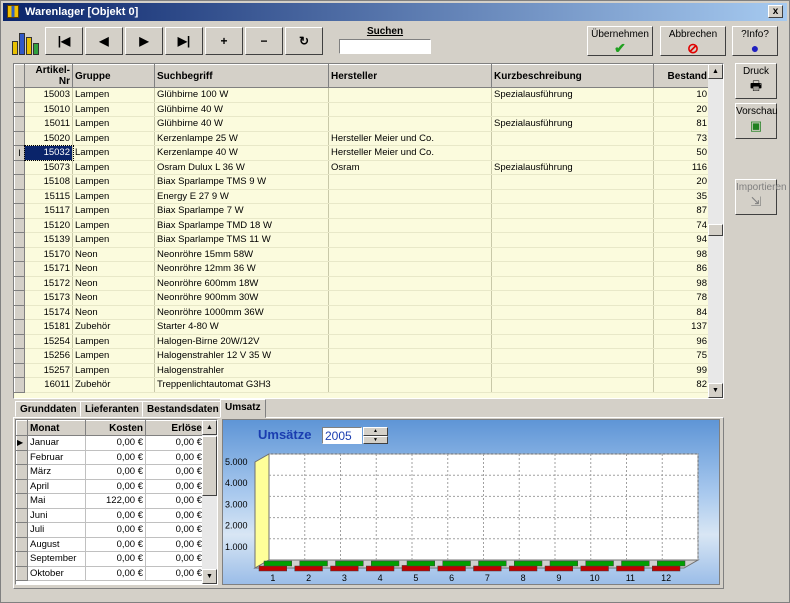 This screenshot has width=790, height=603. What do you see at coordinates (755, 41) in the screenshot?
I see `info-button: ?Info? ●` at bounding box center [755, 41].